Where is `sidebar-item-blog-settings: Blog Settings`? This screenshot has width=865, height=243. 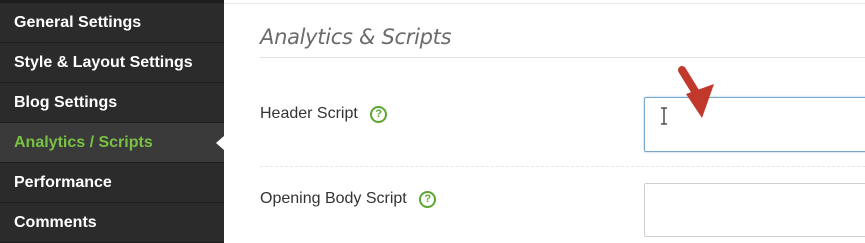 sidebar-item-blog-settings: Blog Settings is located at coordinates (112, 102).